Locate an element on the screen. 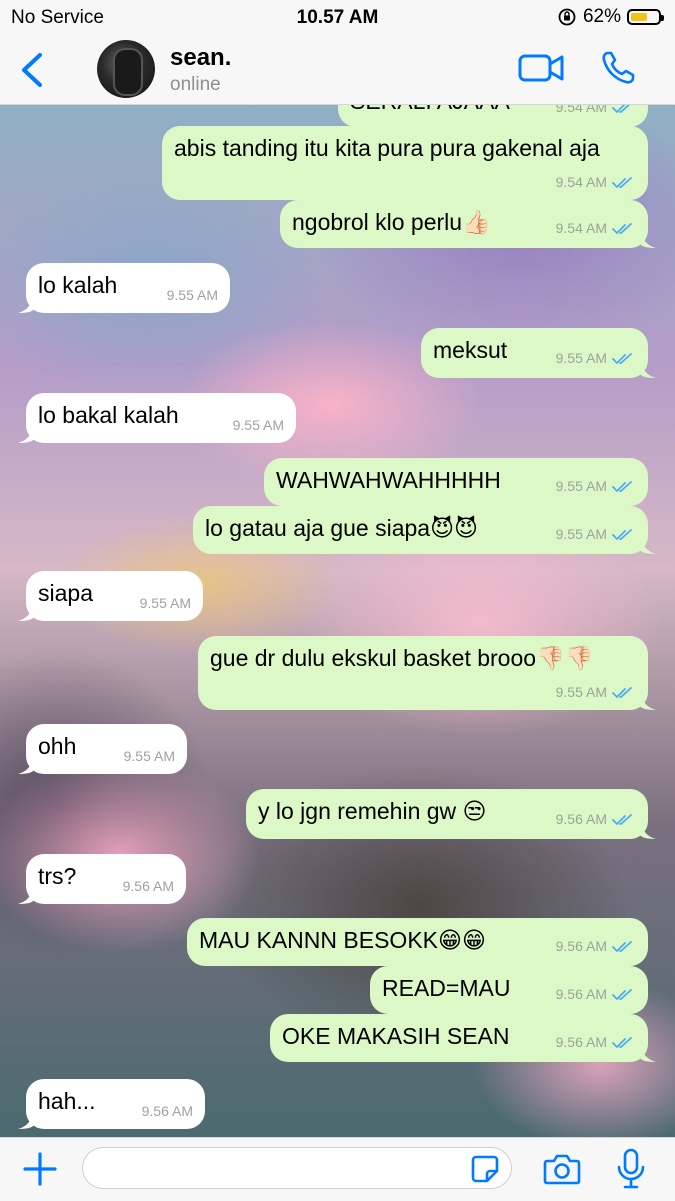 This screenshot has width=675, height=1201. composer-bar is located at coordinates (337, 1169).